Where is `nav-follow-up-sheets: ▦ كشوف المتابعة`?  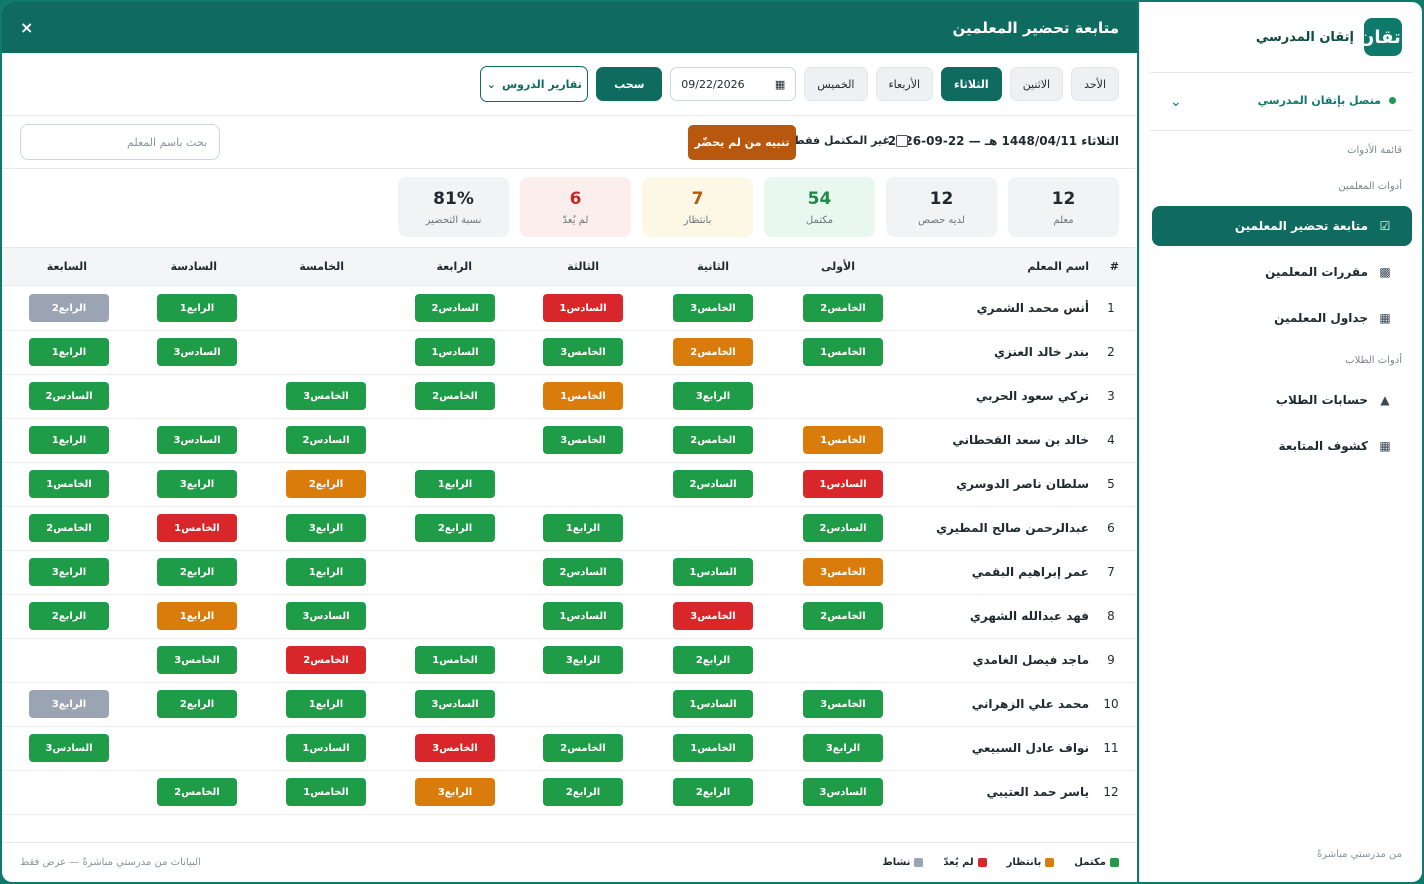
nav-follow-up-sheets: ▦ كشوف المتابعة is located at coordinates (1282, 446).